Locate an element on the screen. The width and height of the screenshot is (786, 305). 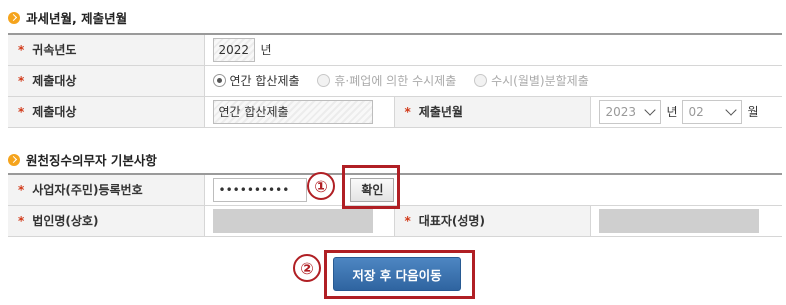
label-submit-target: * 제출대상 is located at coordinates (106, 112).